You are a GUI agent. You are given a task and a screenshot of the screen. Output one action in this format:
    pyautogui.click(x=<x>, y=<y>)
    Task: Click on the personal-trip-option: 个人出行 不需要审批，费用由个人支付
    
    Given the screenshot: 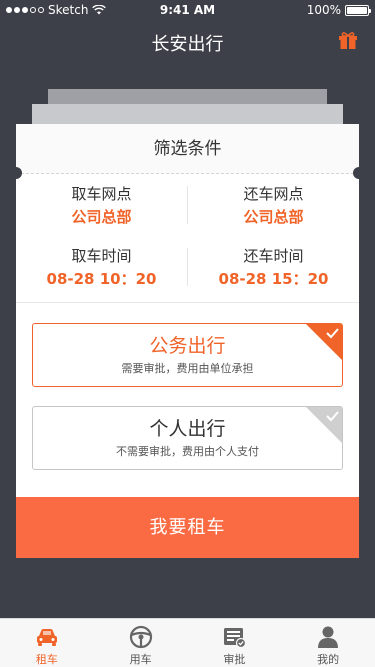 What is the action you would take?
    pyautogui.click(x=187, y=438)
    